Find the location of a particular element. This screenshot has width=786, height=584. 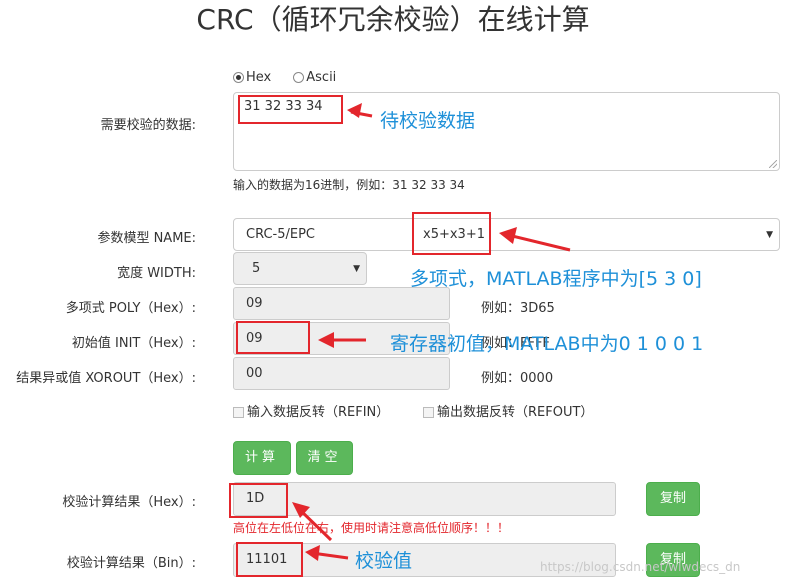

annotation-init: 寄存器初值，MATLAB中为0 1 0 0 1 is located at coordinates (547, 344).